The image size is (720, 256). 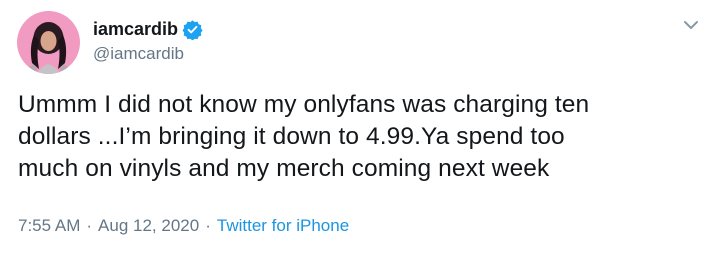 What do you see at coordinates (148, 226) in the screenshot?
I see `tweet-date: Aug 12, 2020` at bounding box center [148, 226].